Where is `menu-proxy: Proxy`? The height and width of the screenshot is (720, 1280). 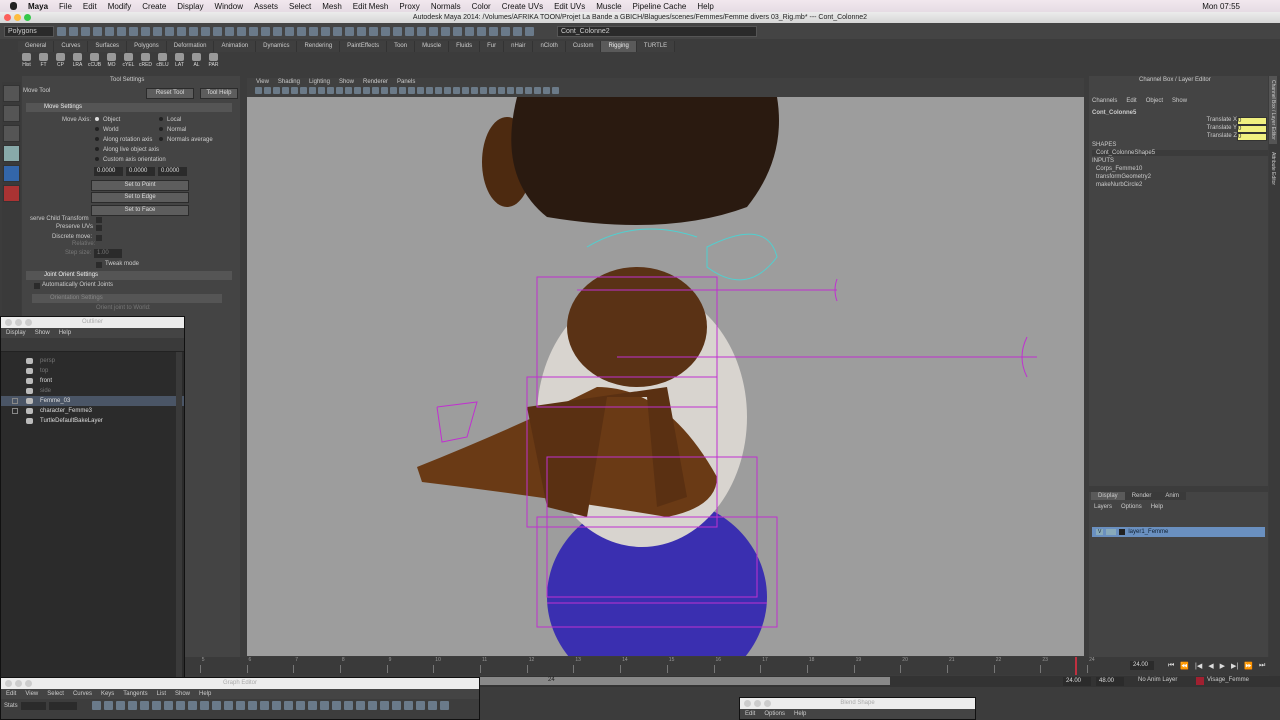 menu-proxy: Proxy is located at coordinates (409, 6).